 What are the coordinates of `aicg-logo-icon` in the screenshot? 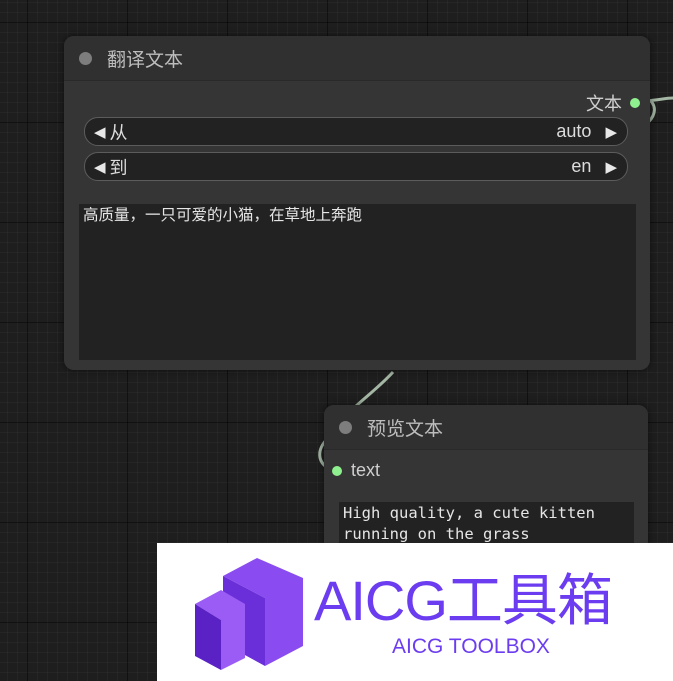 It's located at (249, 614).